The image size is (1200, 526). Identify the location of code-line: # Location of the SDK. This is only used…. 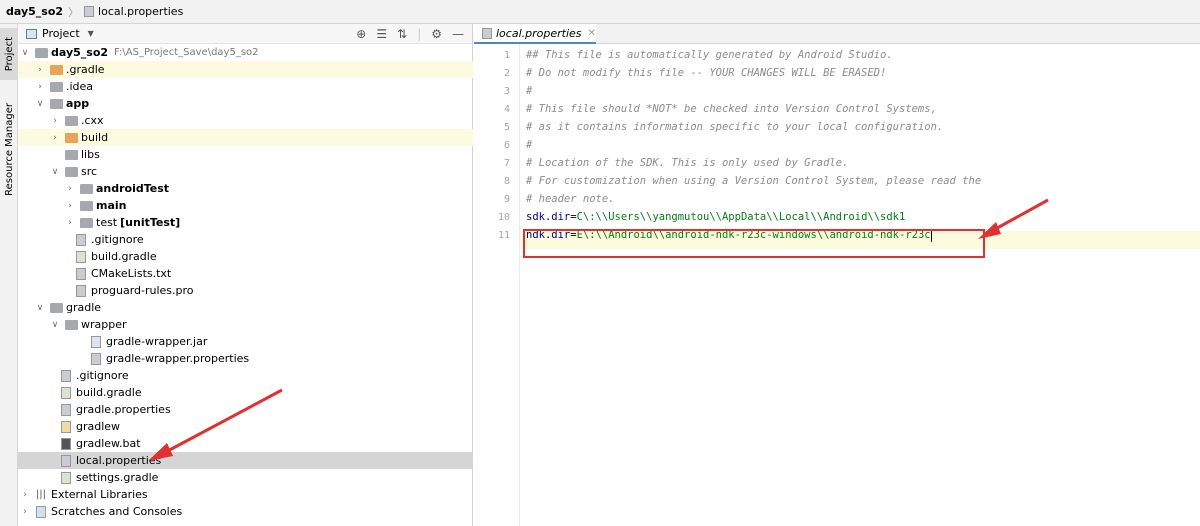
(687, 163).